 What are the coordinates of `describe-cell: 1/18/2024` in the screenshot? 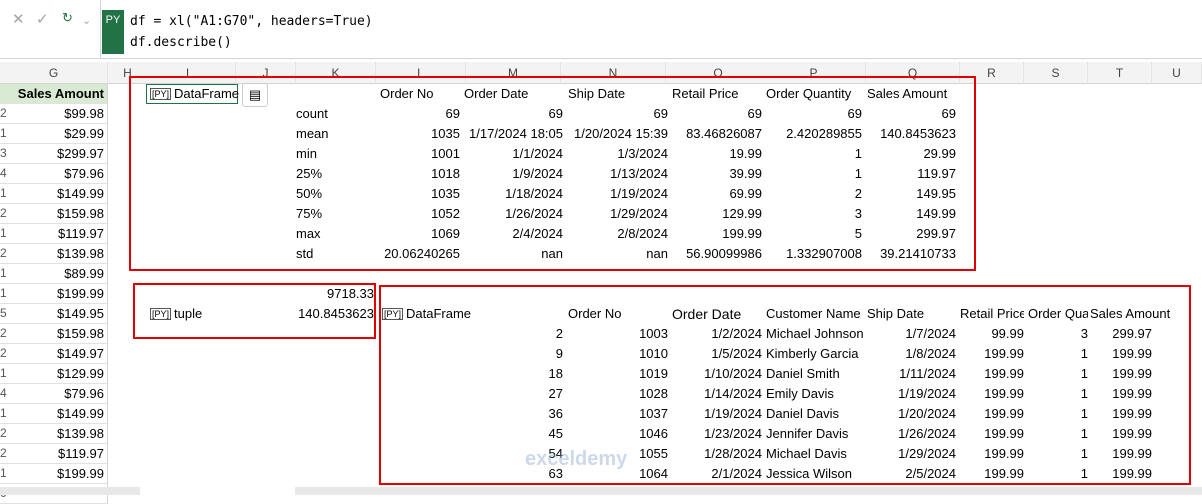 It's located at (534, 193).